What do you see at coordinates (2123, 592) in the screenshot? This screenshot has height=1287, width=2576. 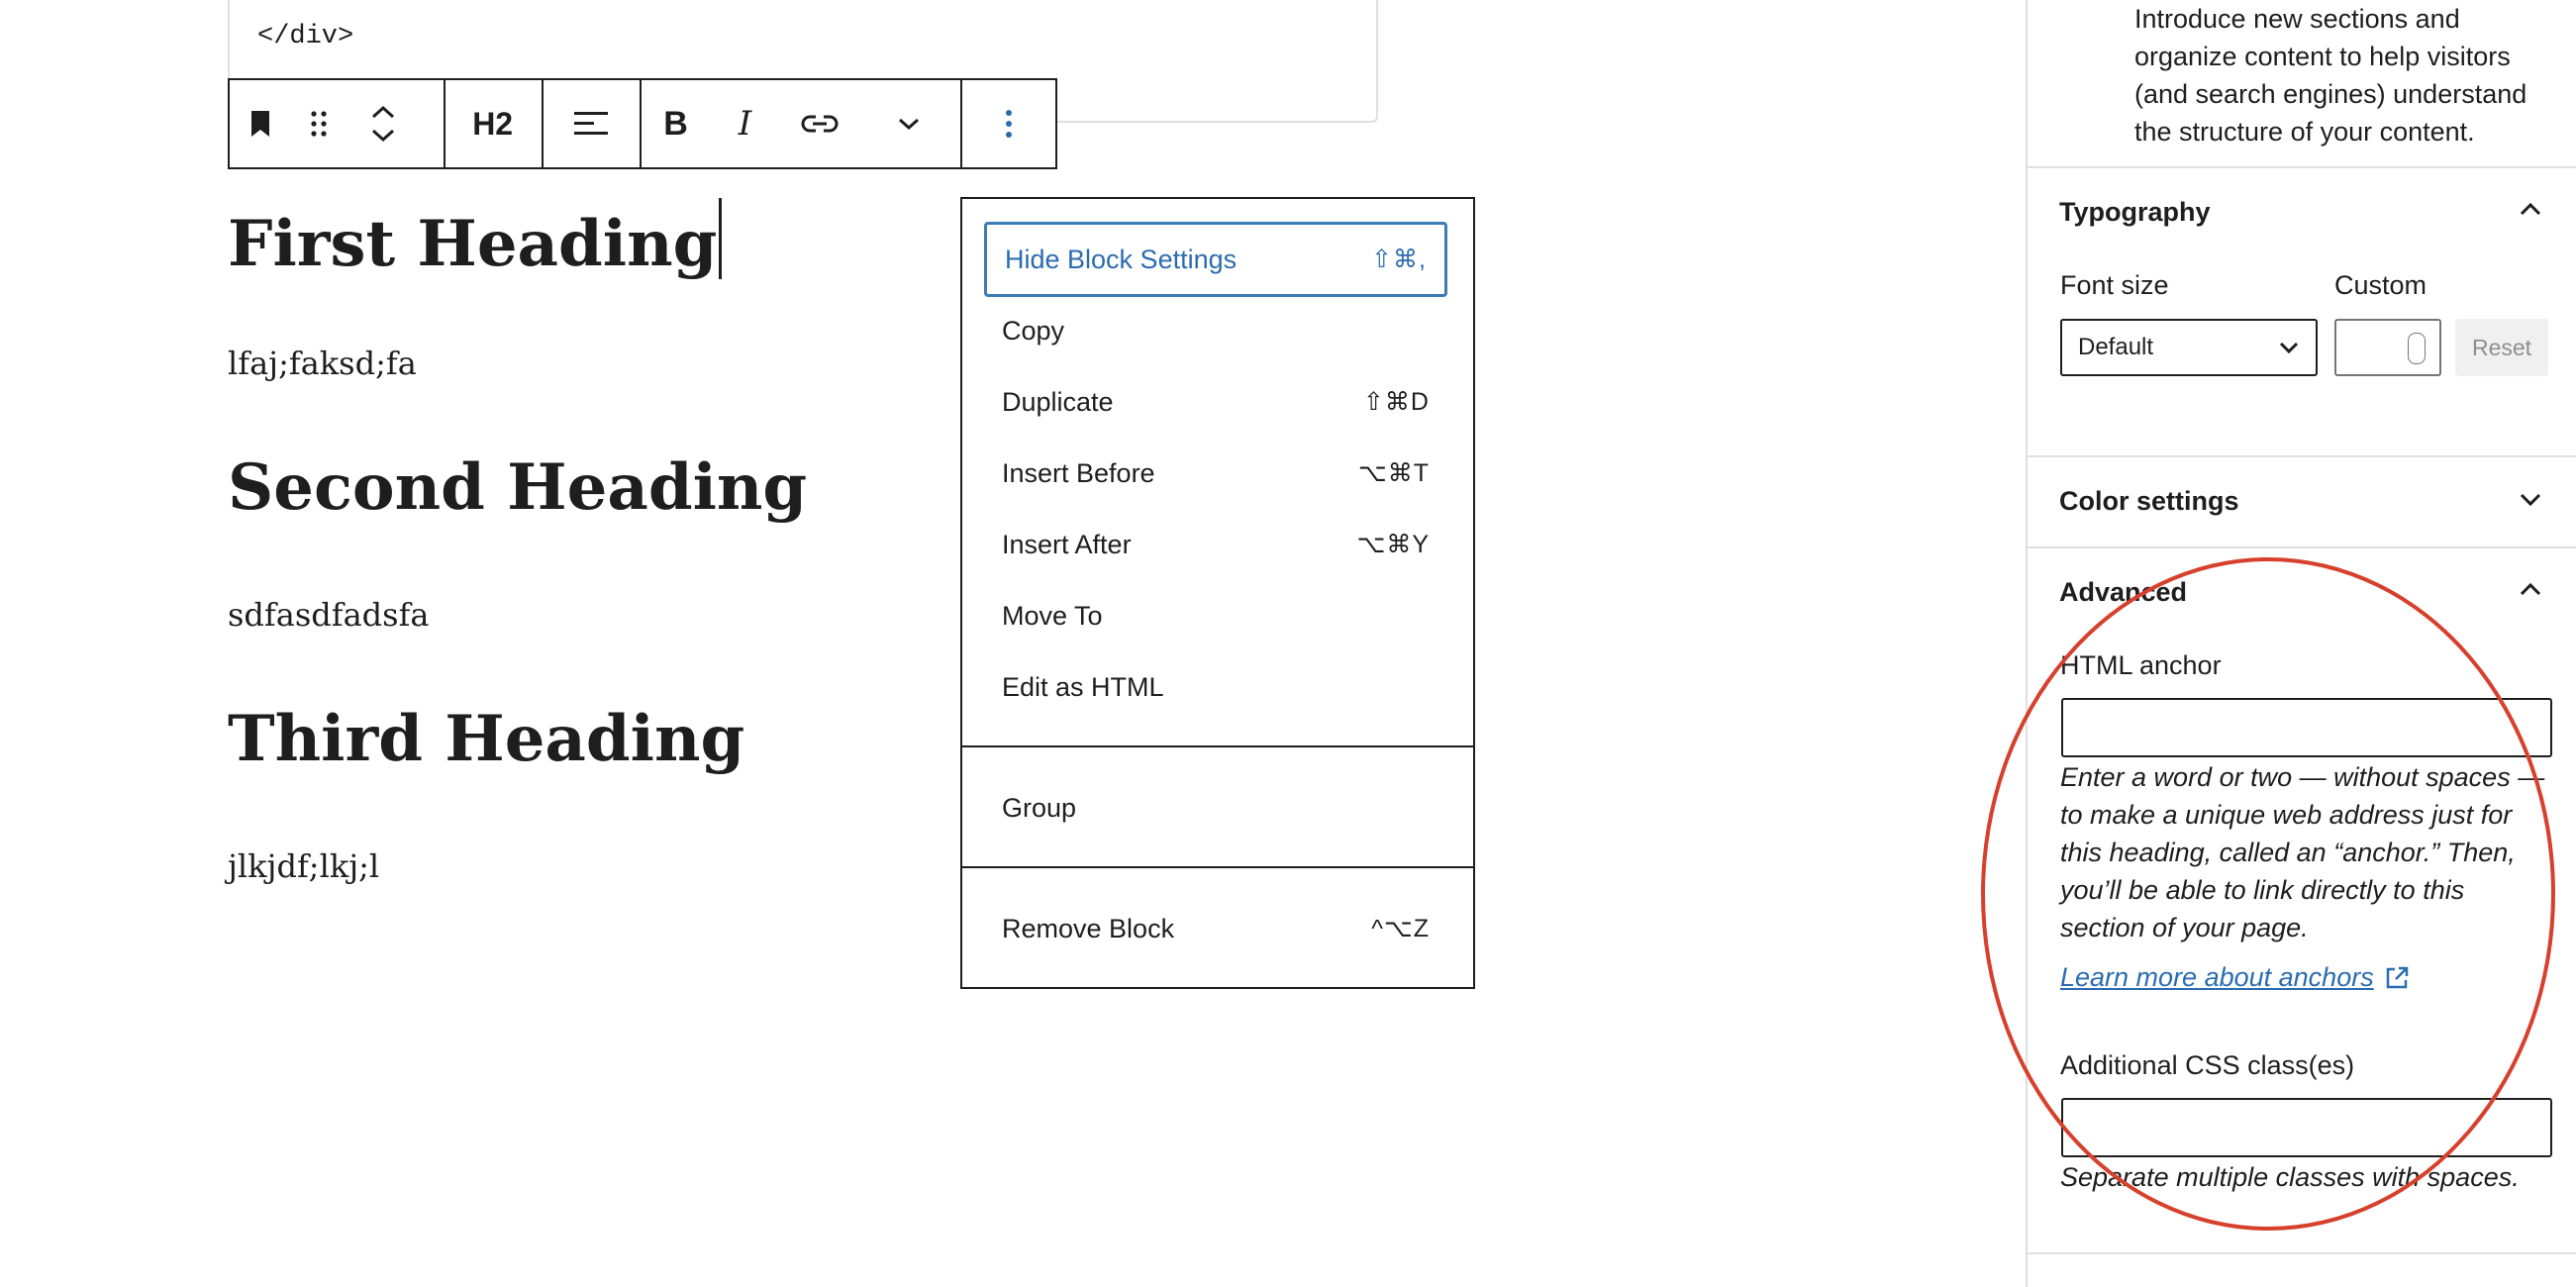 I see `advanced-panel-toggle: Advanced` at bounding box center [2123, 592].